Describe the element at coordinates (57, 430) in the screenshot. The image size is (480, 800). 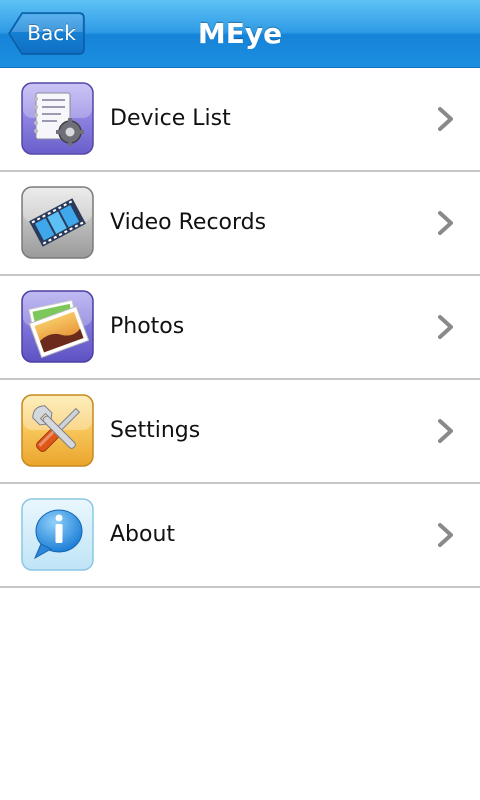
I see `wrench-screwdriver-icon` at that location.